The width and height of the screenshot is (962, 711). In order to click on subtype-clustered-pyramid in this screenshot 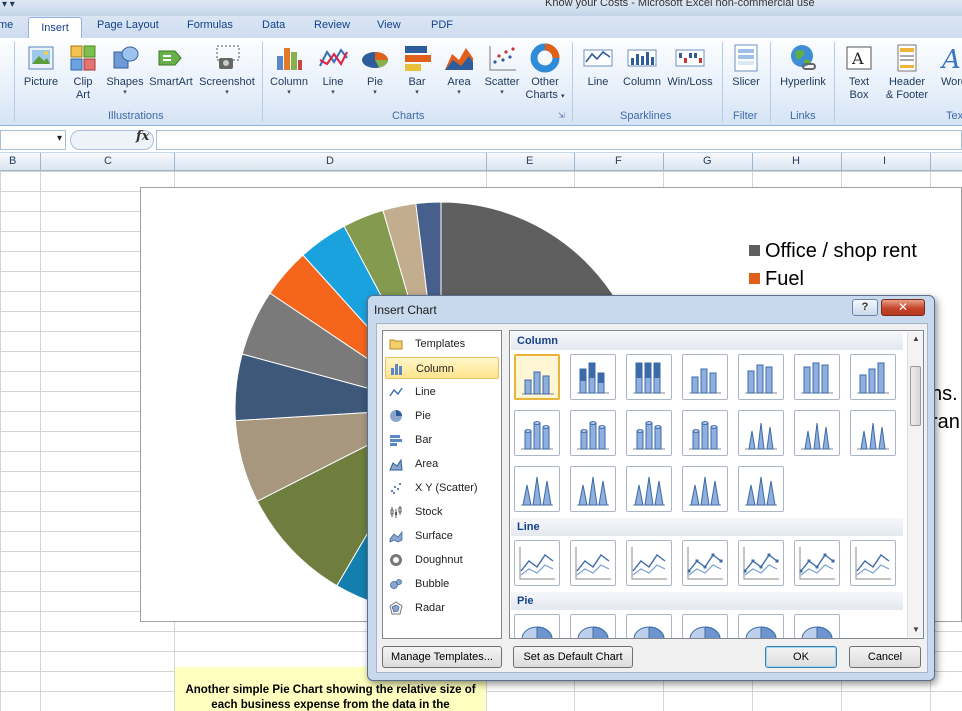, I will do `click(593, 489)`.